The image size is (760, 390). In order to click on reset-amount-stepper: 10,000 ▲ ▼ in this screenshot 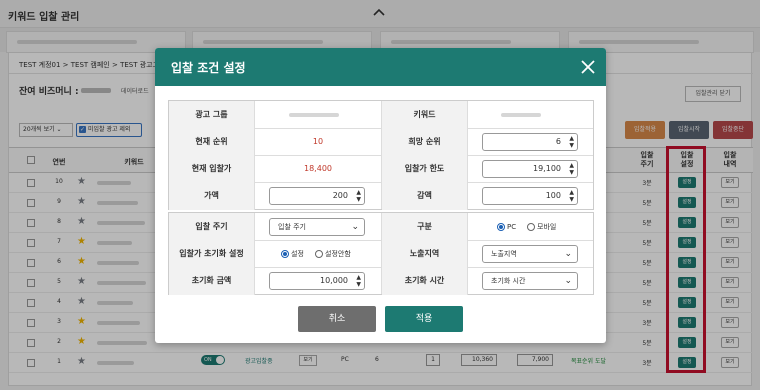, I will do `click(317, 281)`.